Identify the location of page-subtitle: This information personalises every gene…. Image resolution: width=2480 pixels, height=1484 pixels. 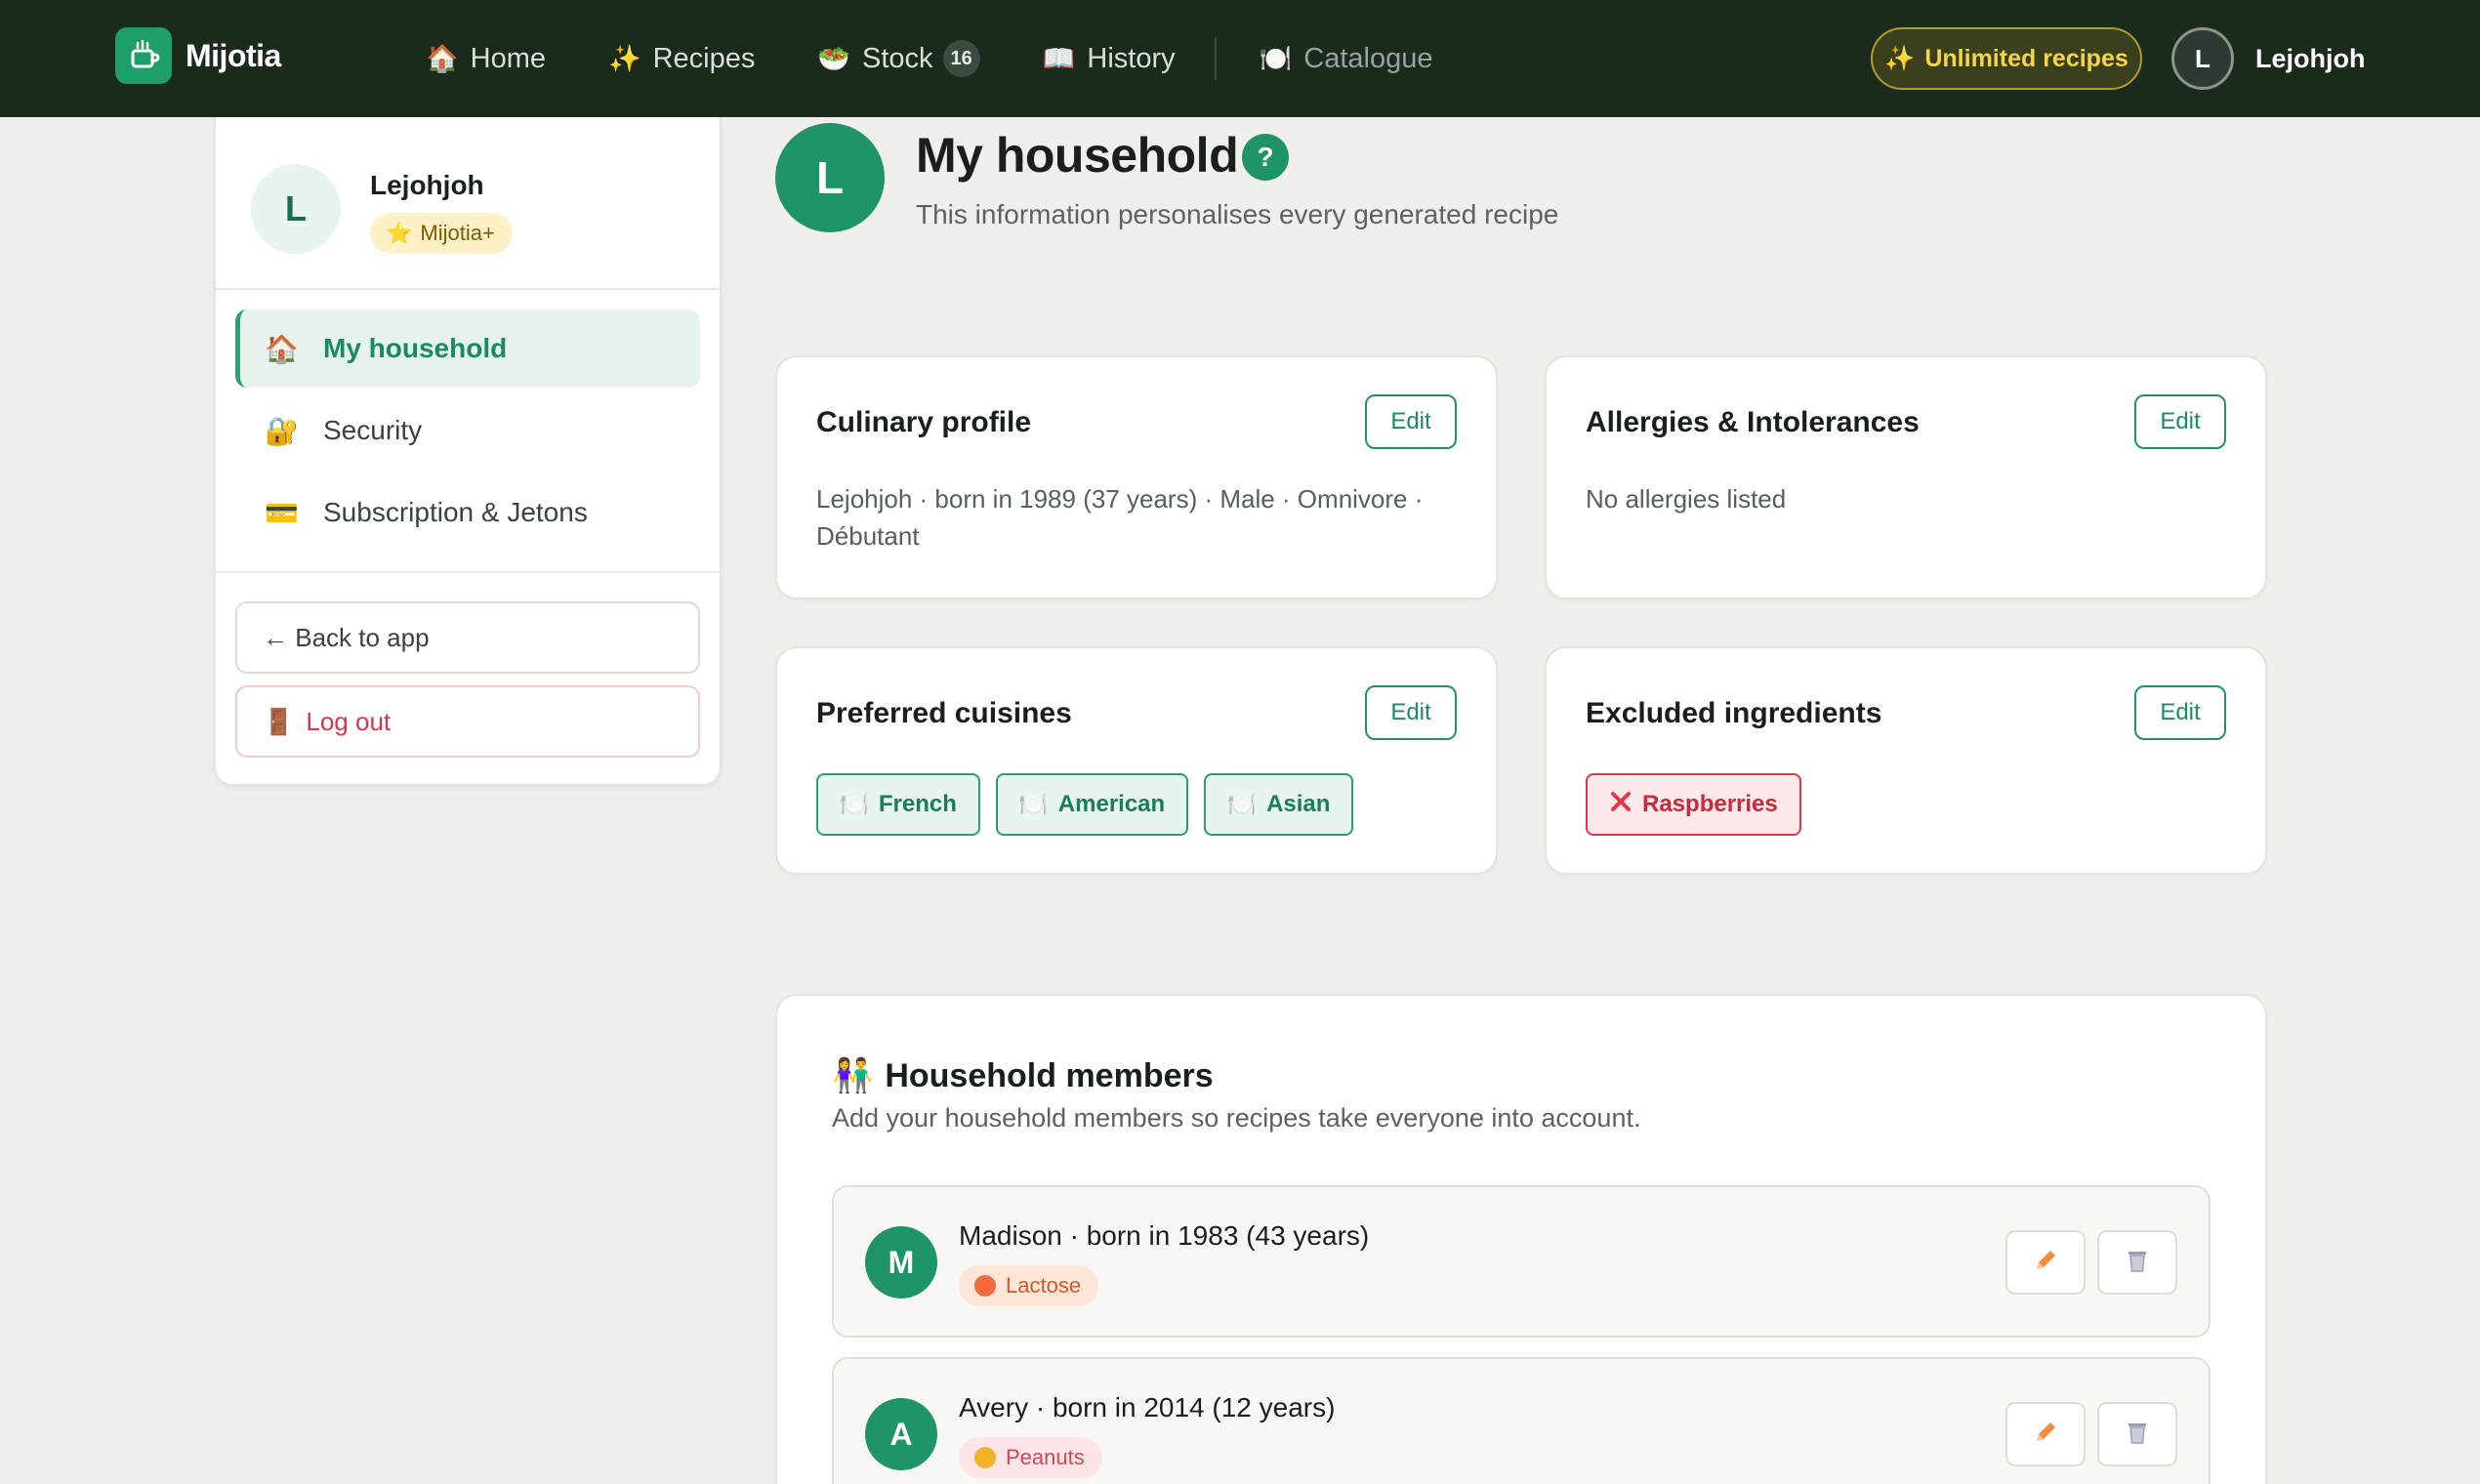
(1237, 214).